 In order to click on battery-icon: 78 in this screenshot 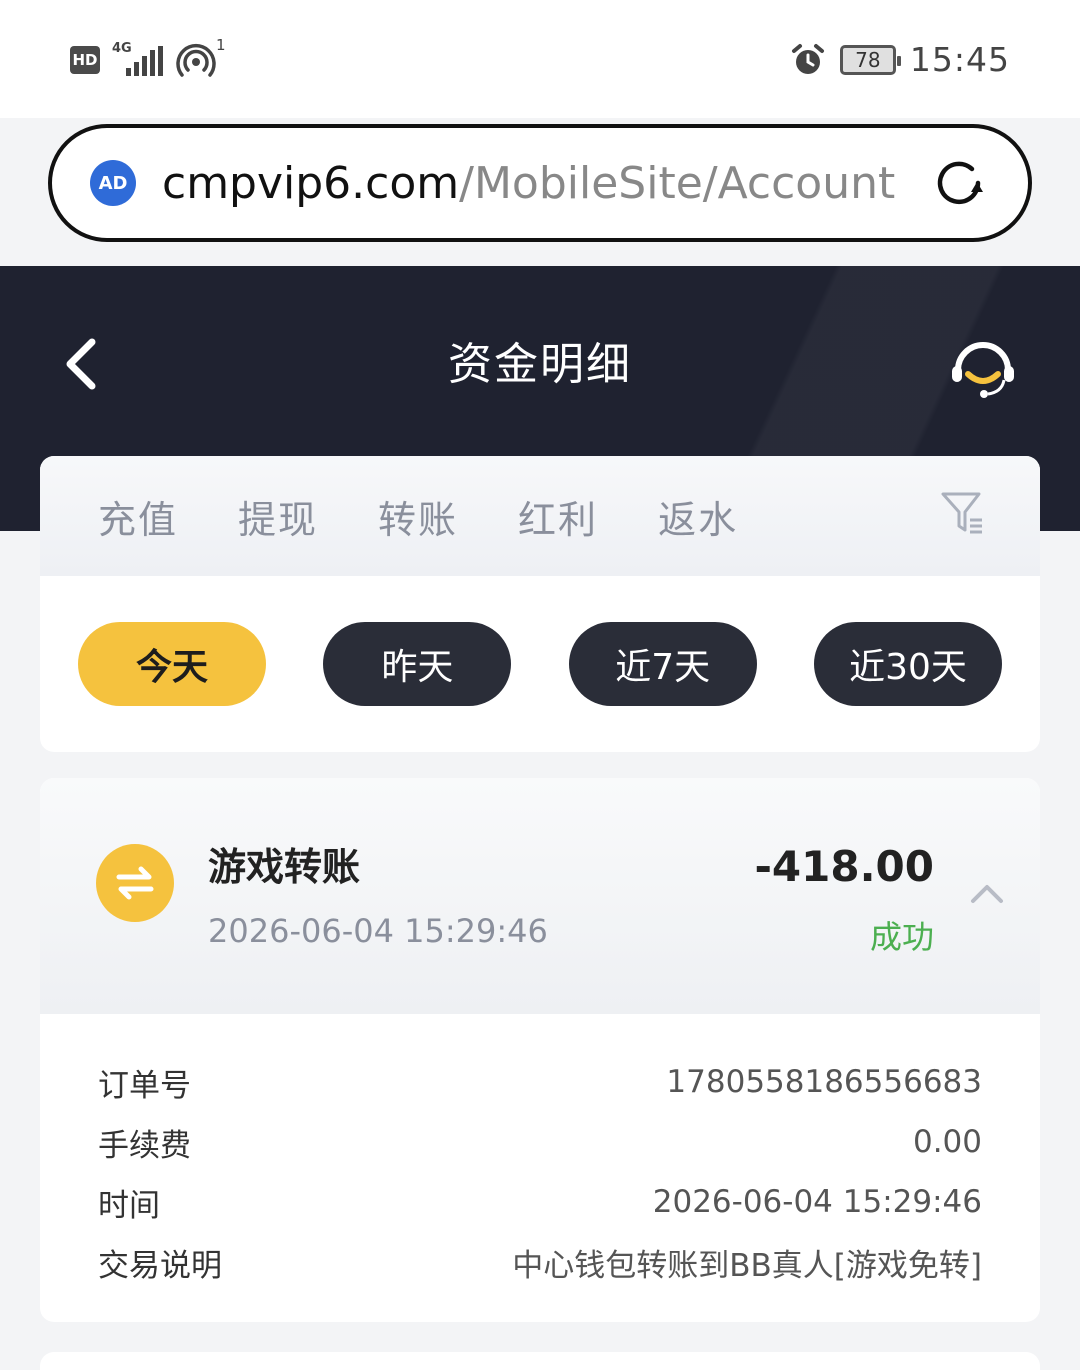, I will do `click(870, 59)`.